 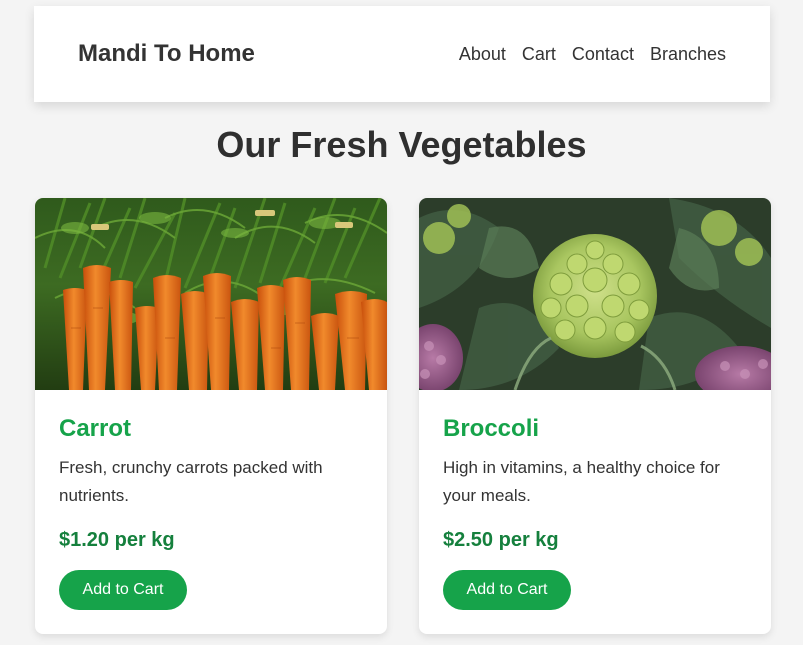 What do you see at coordinates (595, 294) in the screenshot?
I see `broccoli-image` at bounding box center [595, 294].